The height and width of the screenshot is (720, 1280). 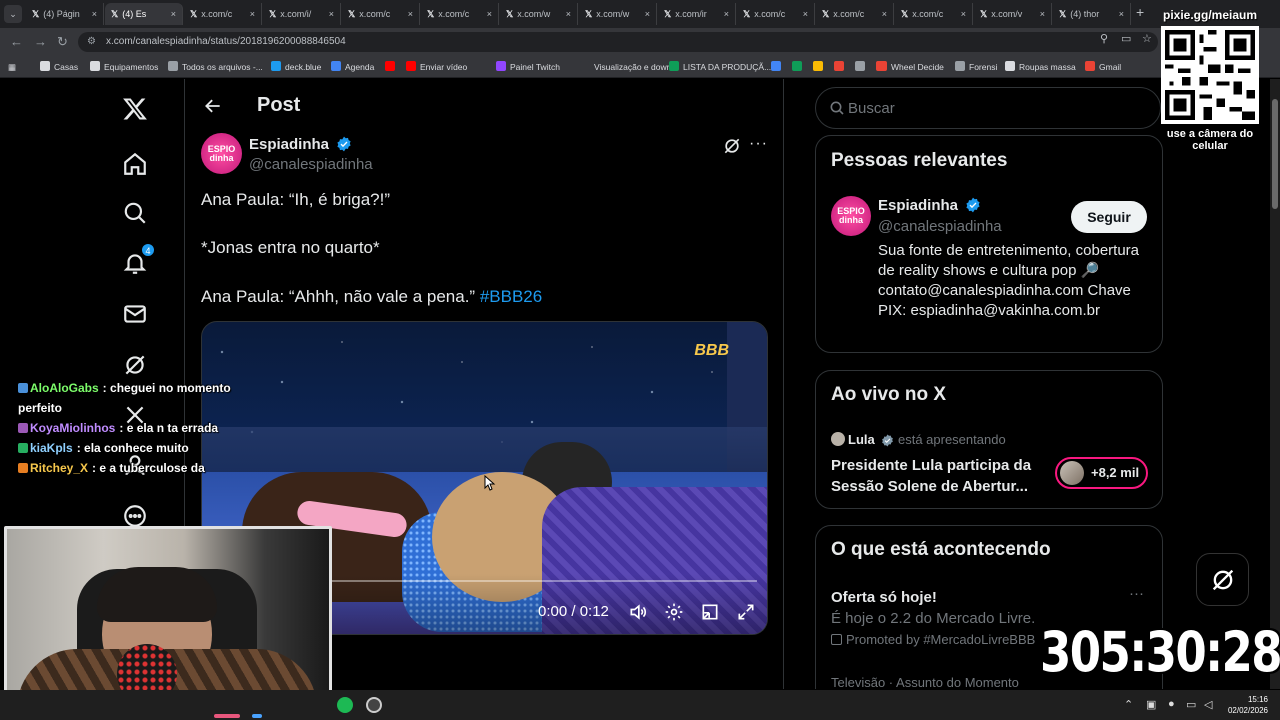 What do you see at coordinates (135, 314) in the screenshot?
I see `messages-icon` at bounding box center [135, 314].